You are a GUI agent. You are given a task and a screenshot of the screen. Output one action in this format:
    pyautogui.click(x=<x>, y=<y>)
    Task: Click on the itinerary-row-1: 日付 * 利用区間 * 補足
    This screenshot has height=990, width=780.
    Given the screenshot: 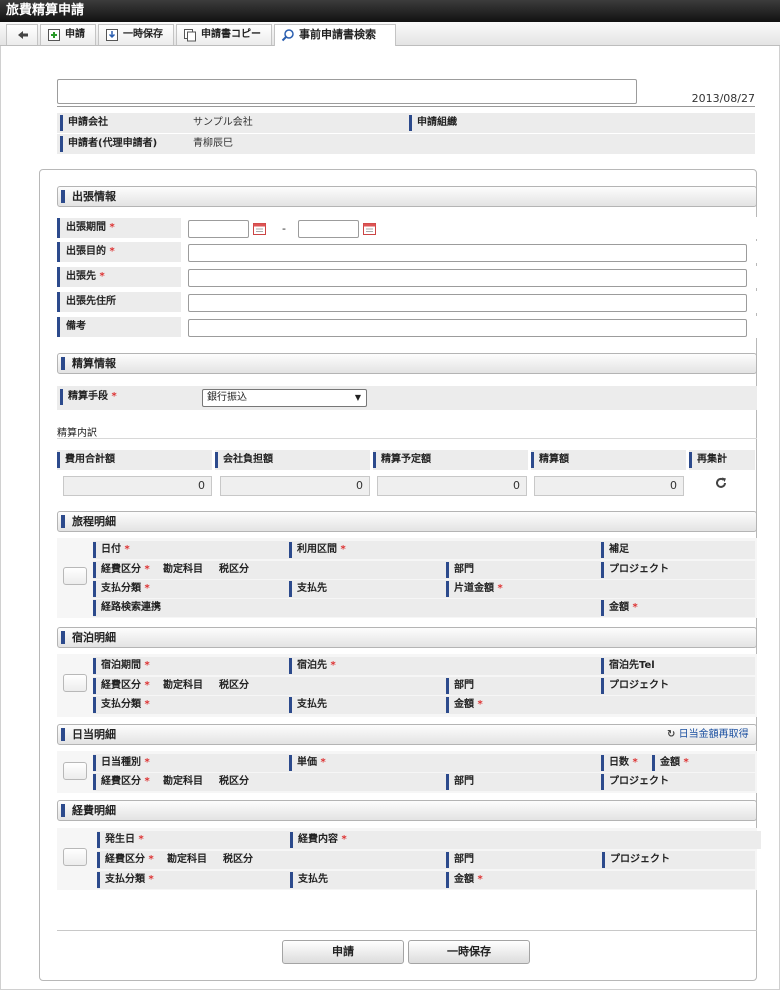 What is the action you would take?
    pyautogui.click(x=424, y=550)
    